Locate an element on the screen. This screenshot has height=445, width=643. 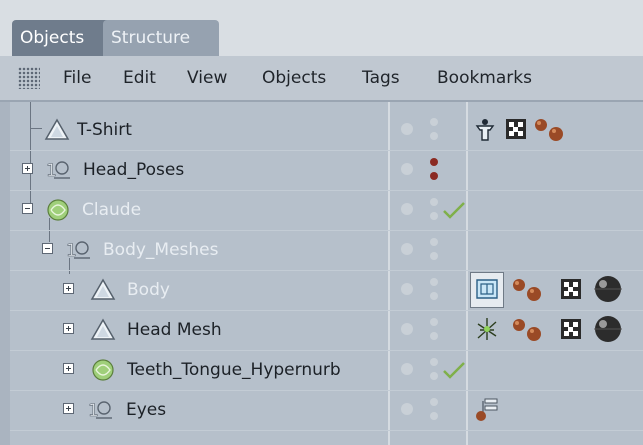
menu-tags: Tags is located at coordinates (381, 78).